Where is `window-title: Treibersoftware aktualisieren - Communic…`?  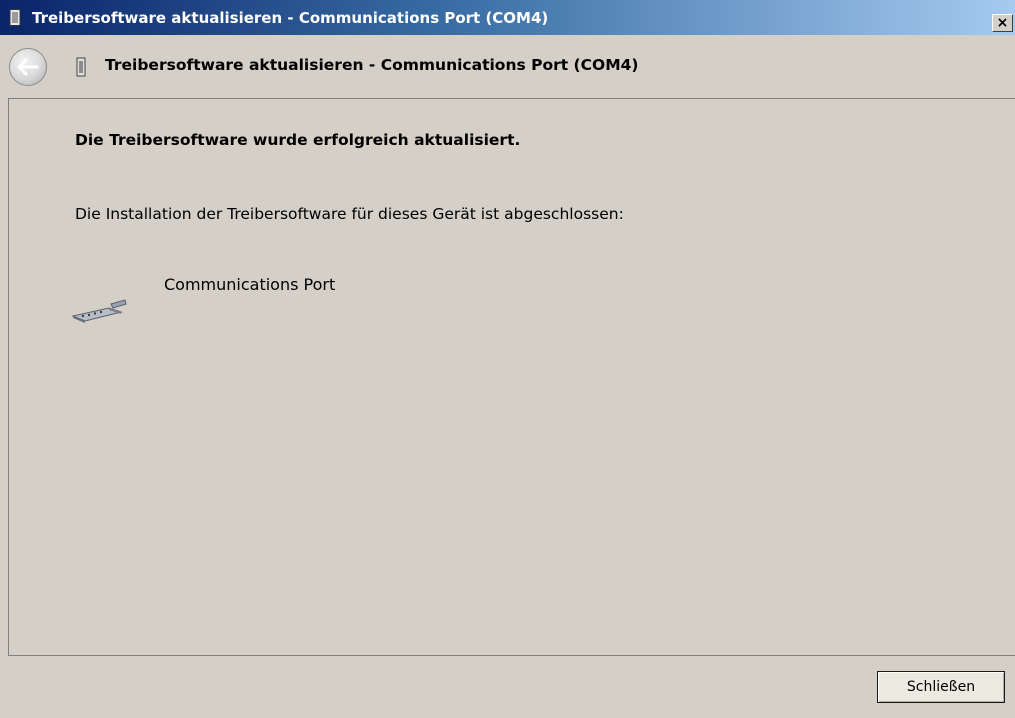
window-title: Treibersoftware aktualisieren - Communic… is located at coordinates (290, 17).